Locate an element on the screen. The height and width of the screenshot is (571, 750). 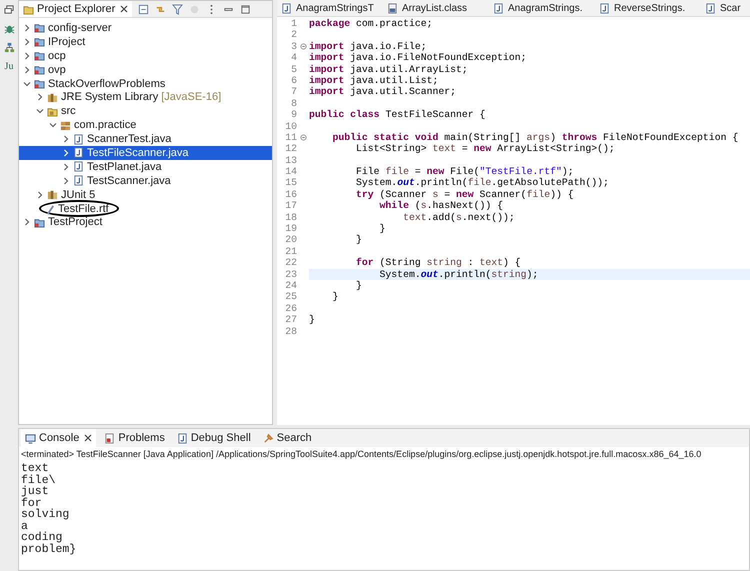
folder-icon is located at coordinates (28, 9).